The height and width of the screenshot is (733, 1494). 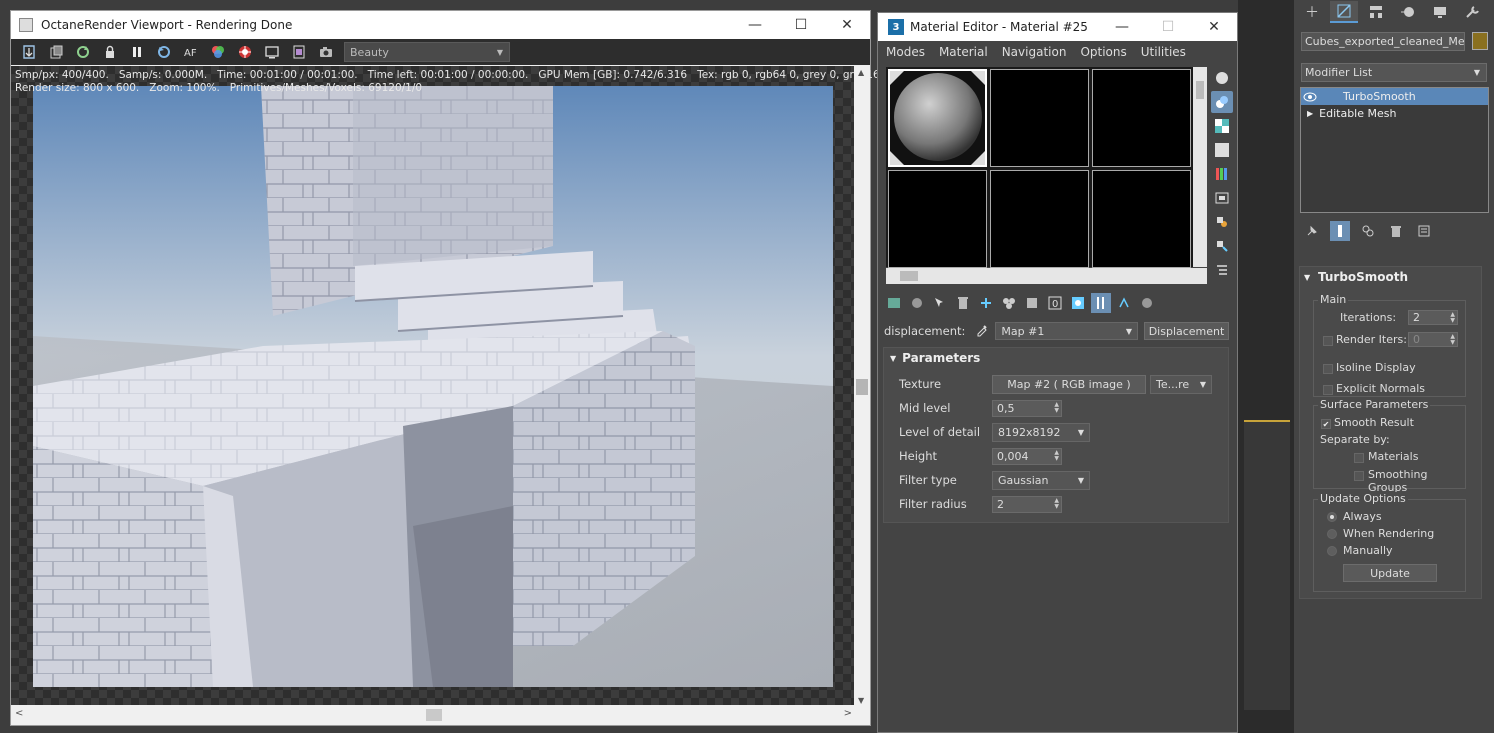 I want to click on explicit-normals-checkbox, so click(x=1328, y=390).